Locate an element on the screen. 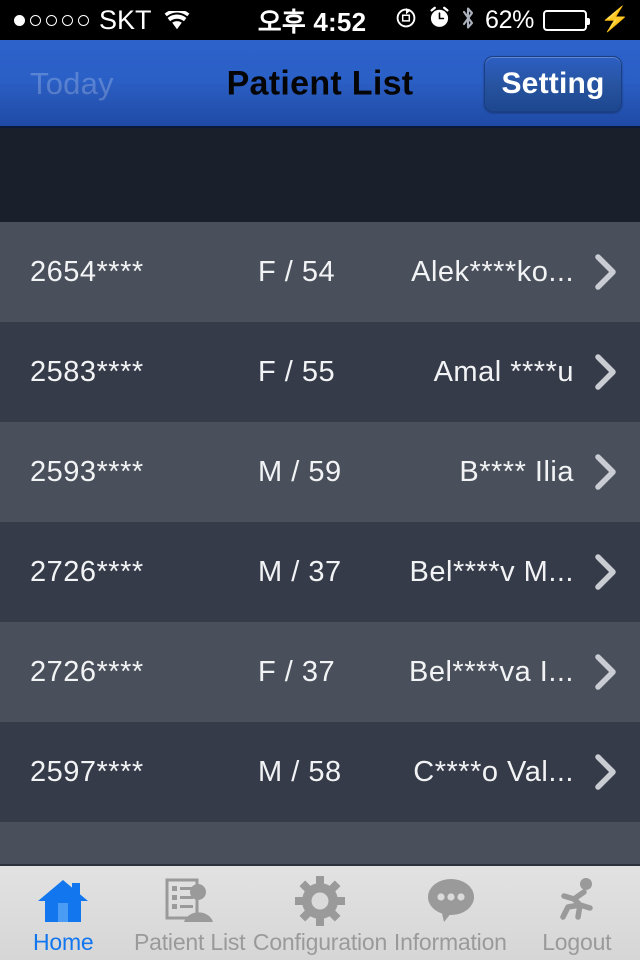 The height and width of the screenshot is (960, 640). home-icon is located at coordinates (63, 901).